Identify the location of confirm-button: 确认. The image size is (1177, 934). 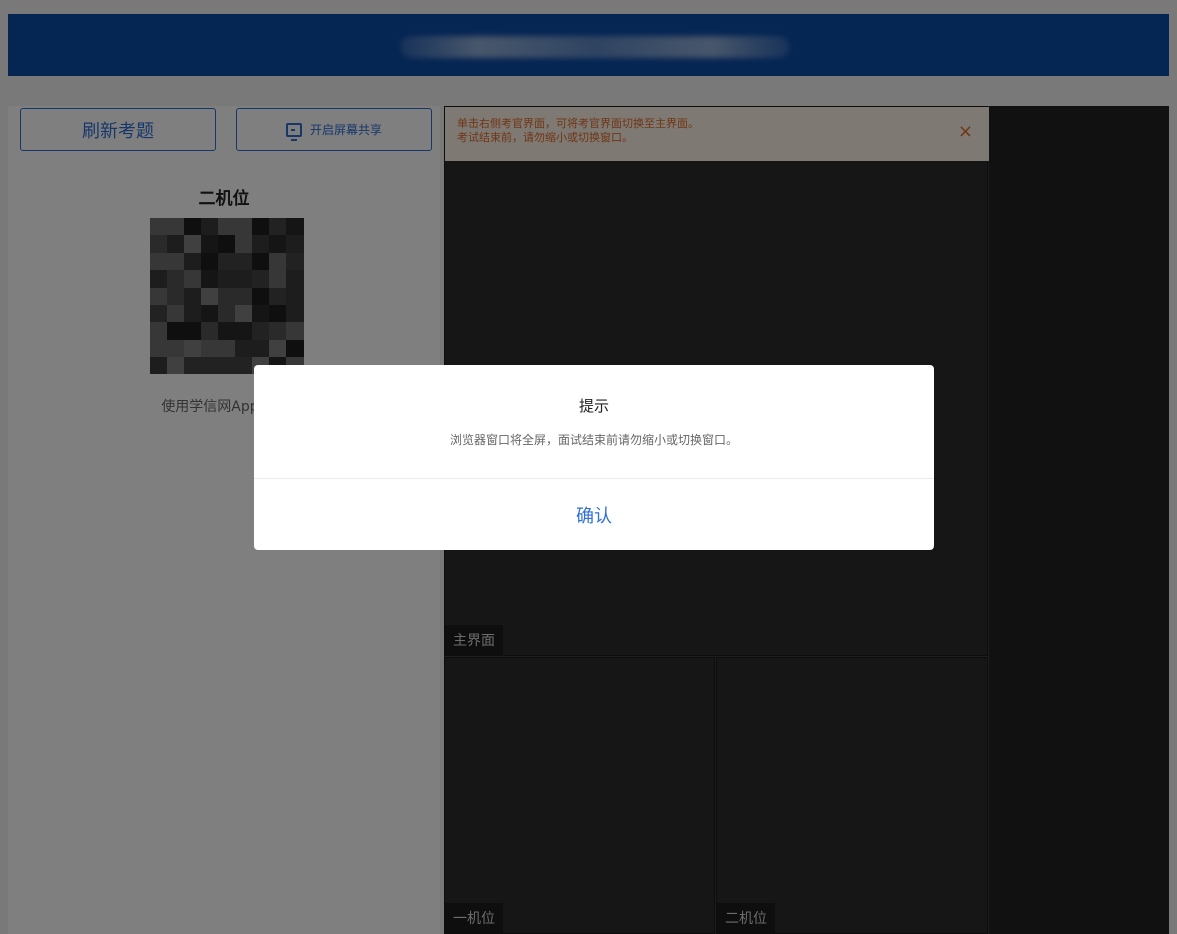
(594, 514).